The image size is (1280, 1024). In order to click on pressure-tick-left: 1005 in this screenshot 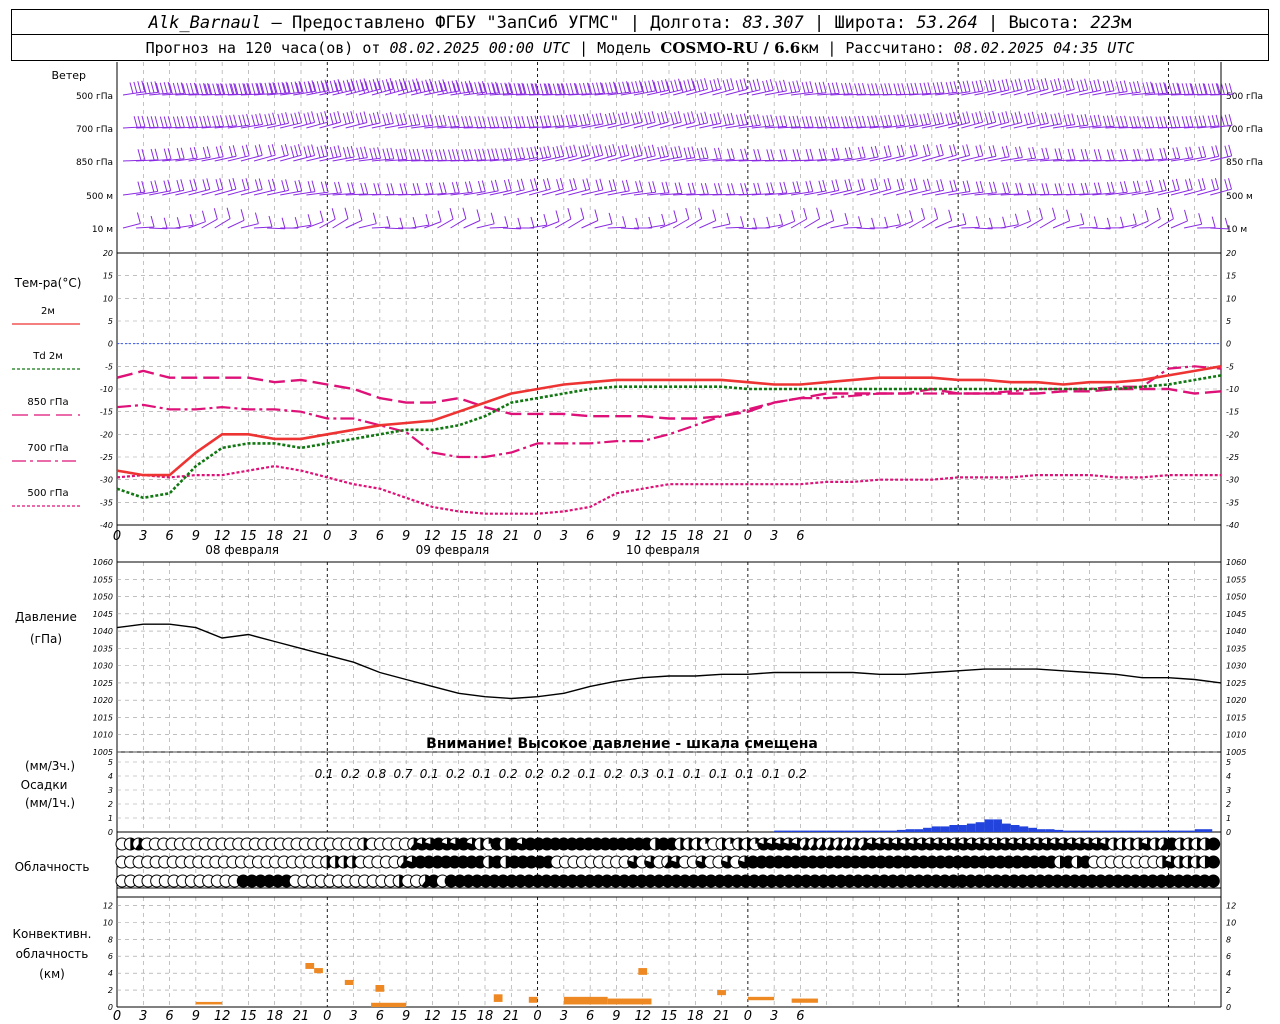, I will do `click(103, 752)`.